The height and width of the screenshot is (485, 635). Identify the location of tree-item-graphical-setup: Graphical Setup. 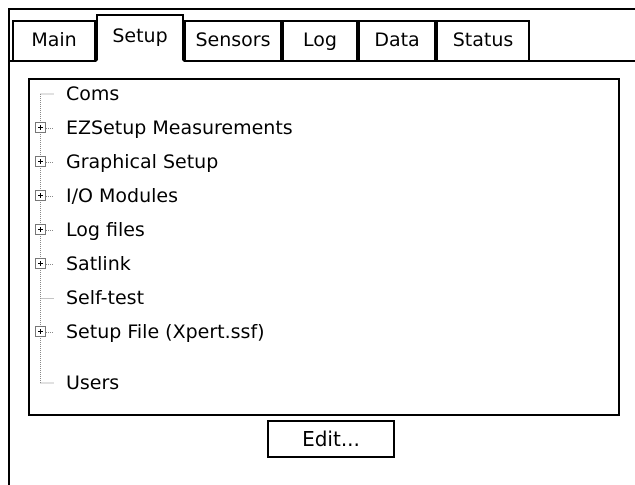
(127, 162).